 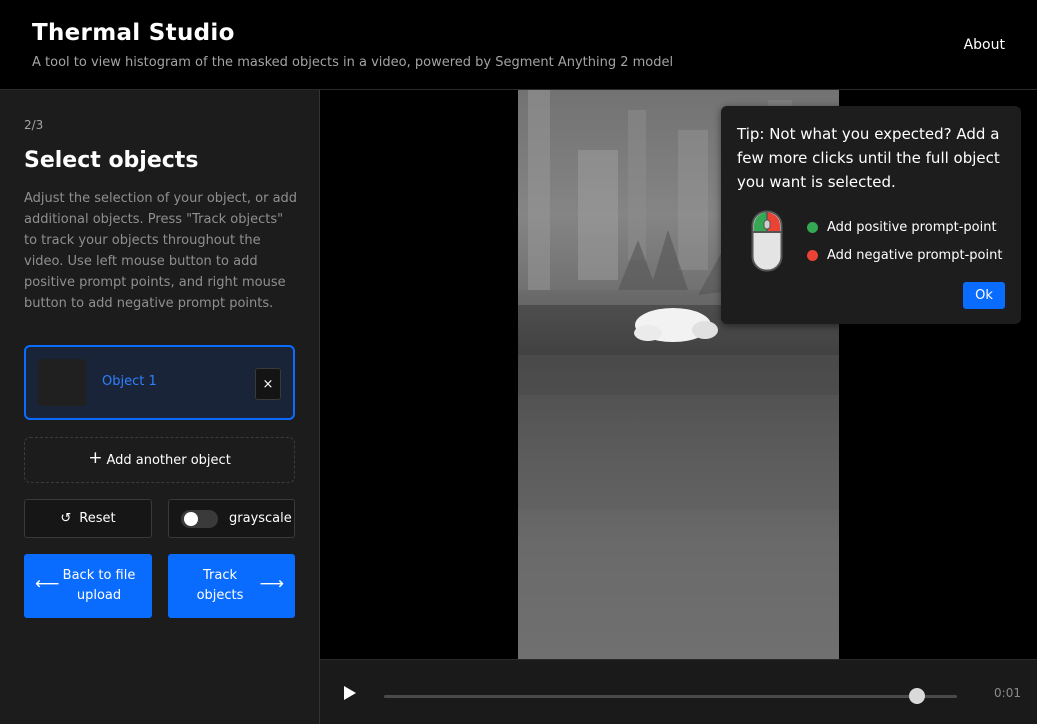 I want to click on about-link: About, so click(x=984, y=45).